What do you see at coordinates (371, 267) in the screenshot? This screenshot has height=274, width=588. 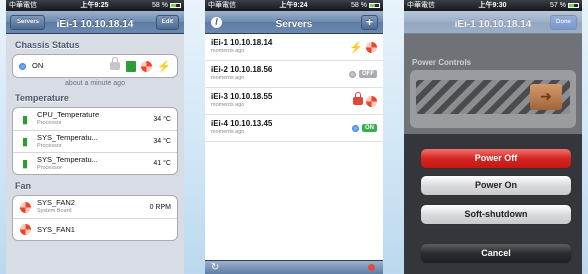 I see `alert-dot-icon` at bounding box center [371, 267].